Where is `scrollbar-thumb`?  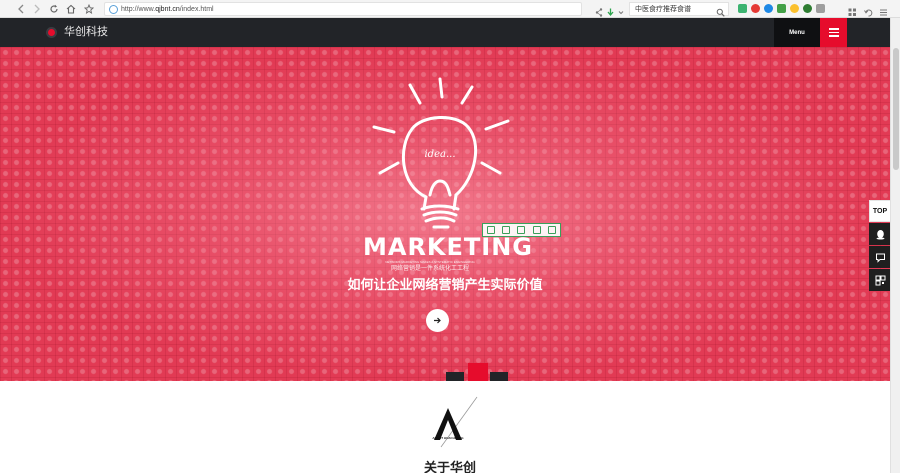
scrollbar-thumb is located at coordinates (896, 109).